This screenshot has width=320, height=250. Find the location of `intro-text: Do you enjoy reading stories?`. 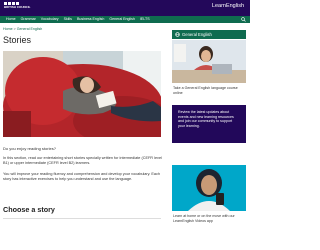

intro-text: Do you enjoy reading stories? is located at coordinates (29, 148).